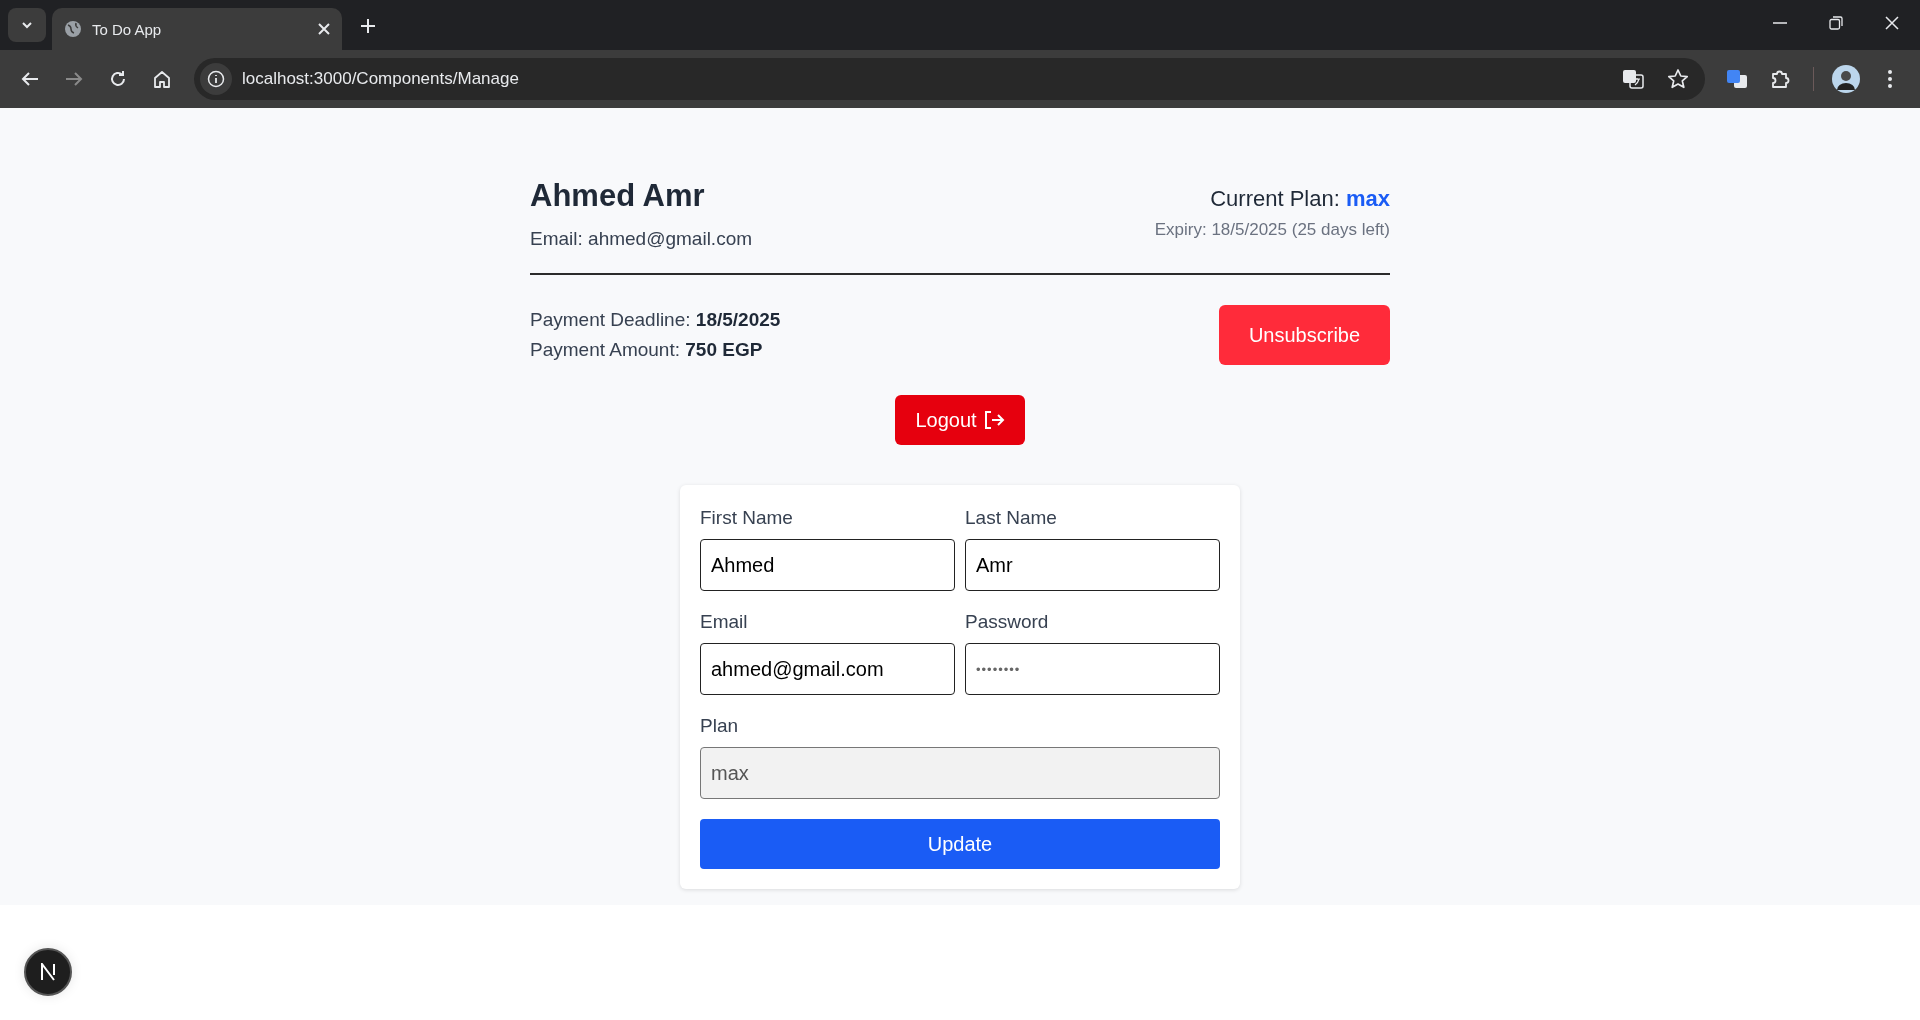 The width and height of the screenshot is (1920, 1020). What do you see at coordinates (1846, 79) in the screenshot?
I see `avatar-icon` at bounding box center [1846, 79].